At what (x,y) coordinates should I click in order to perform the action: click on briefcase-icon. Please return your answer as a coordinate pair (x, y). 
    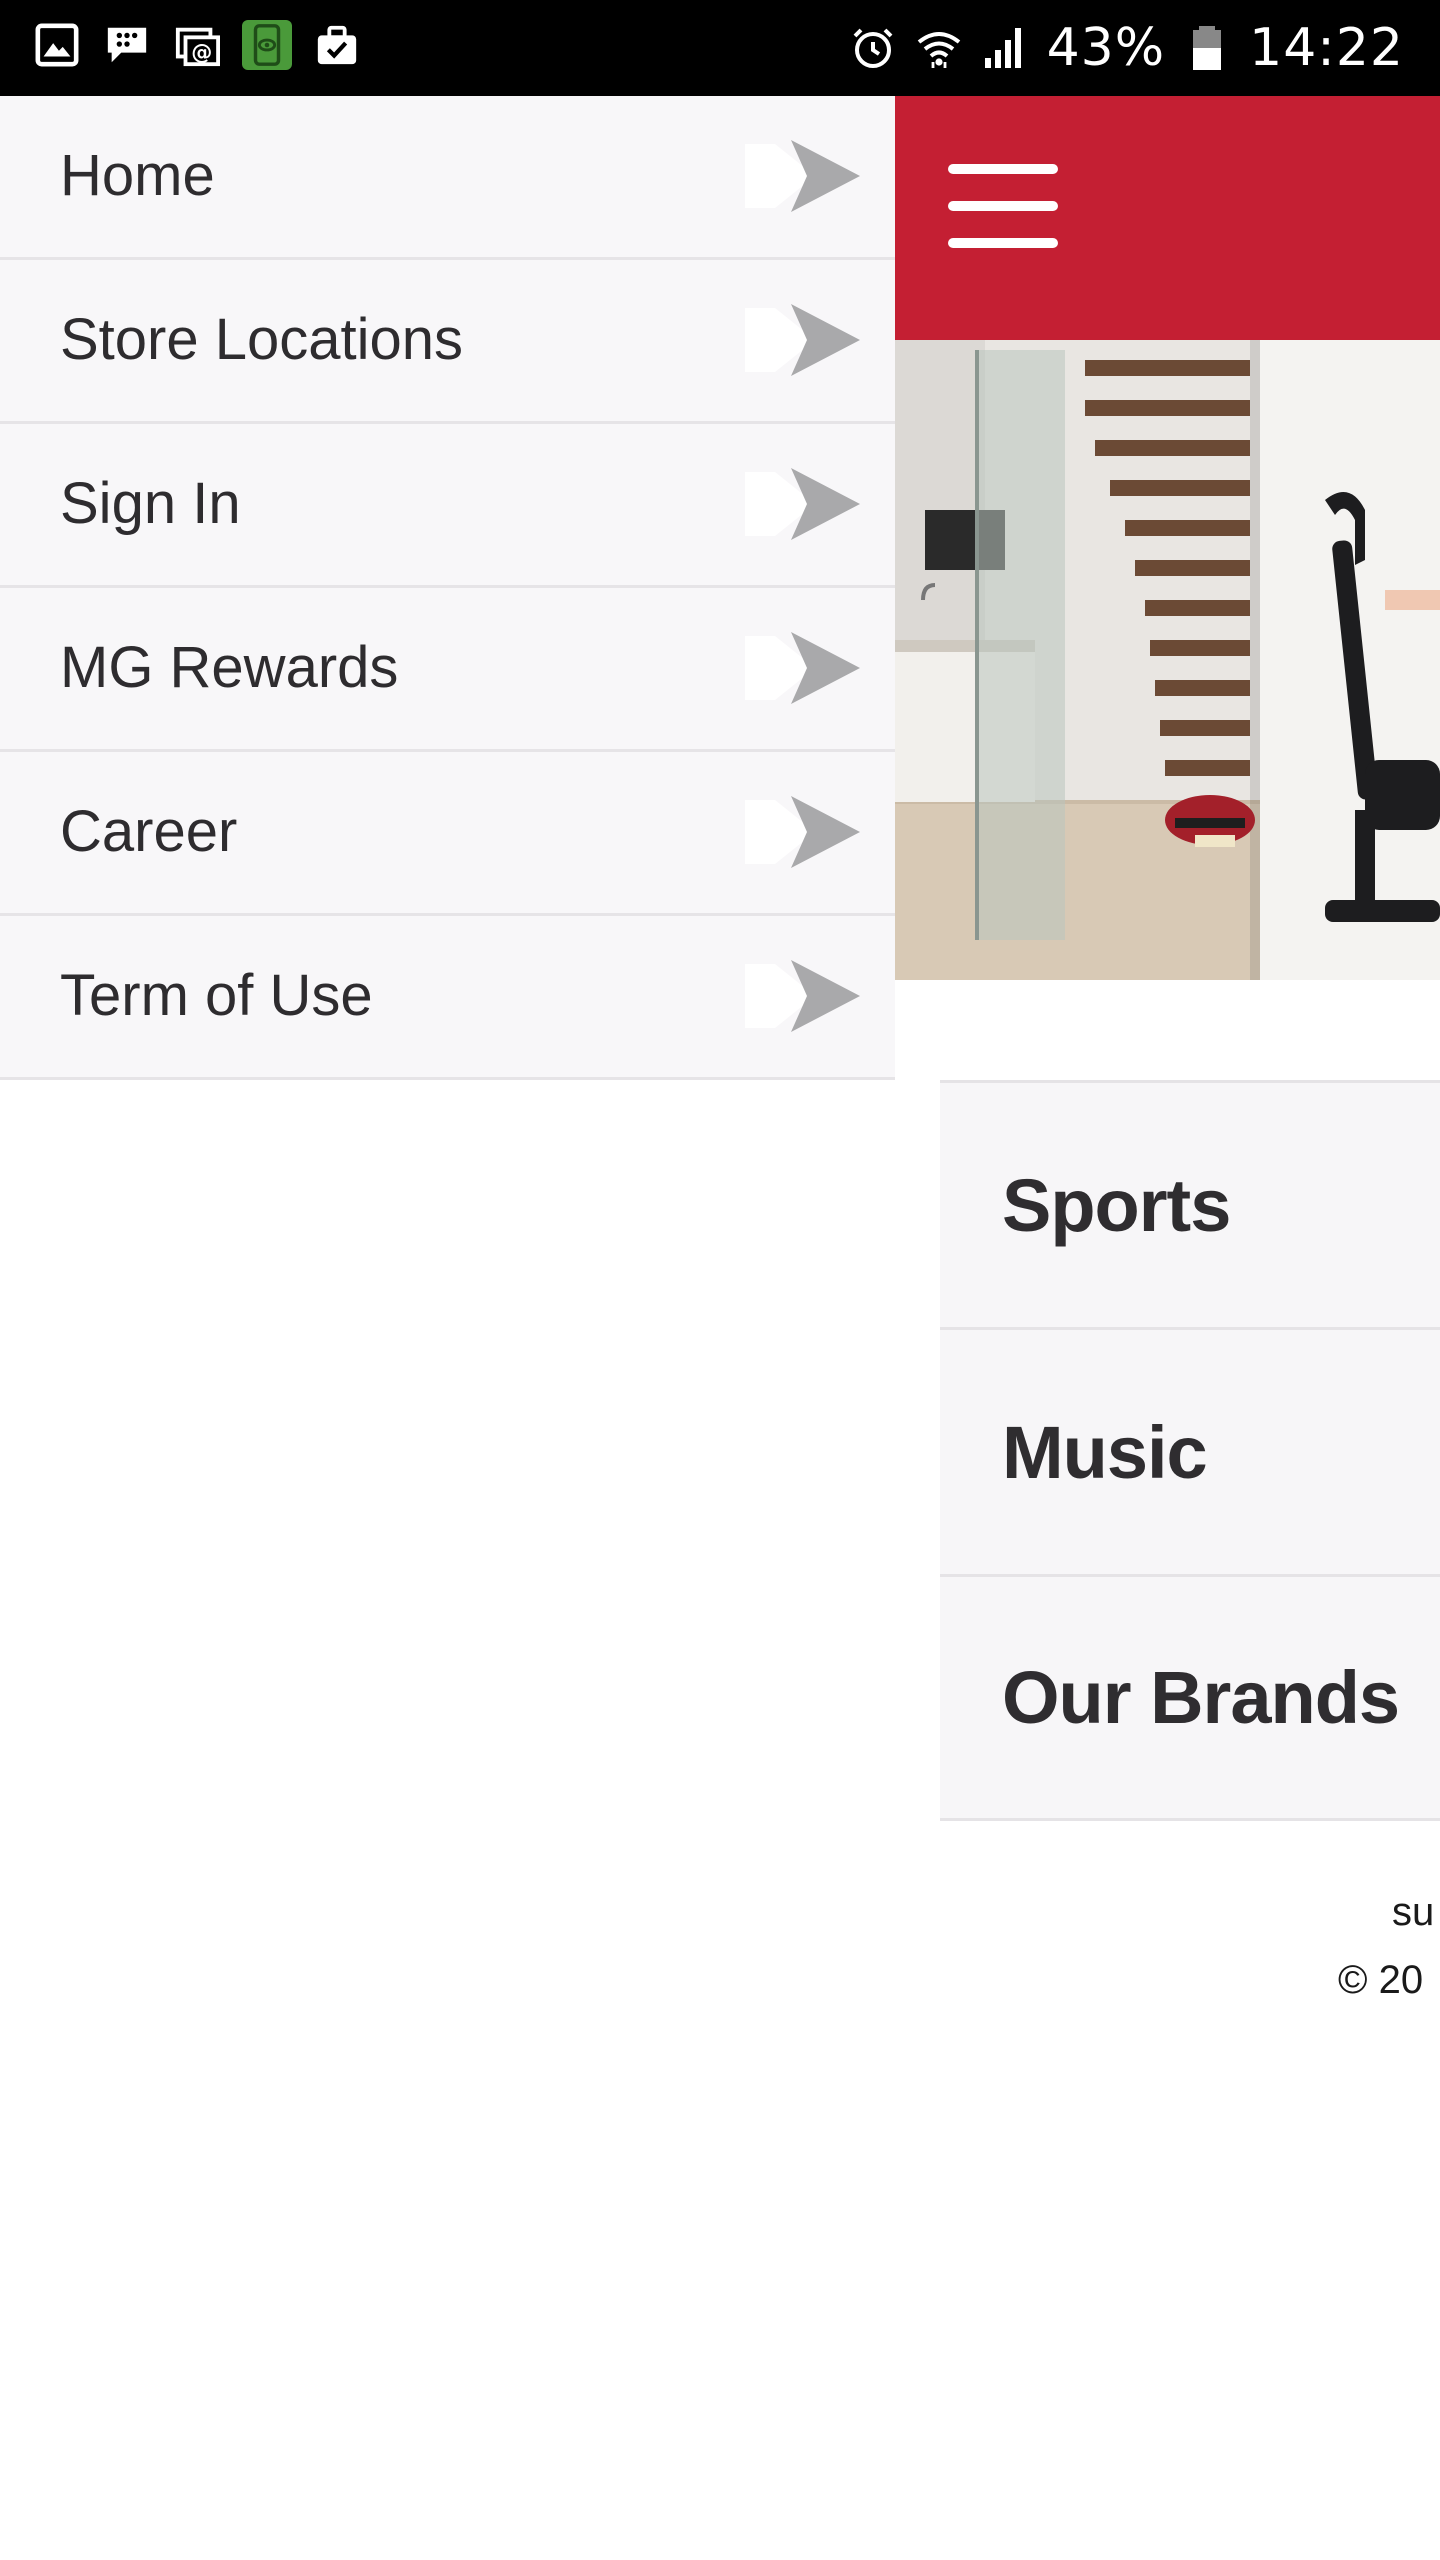
    Looking at the image, I should click on (337, 45).